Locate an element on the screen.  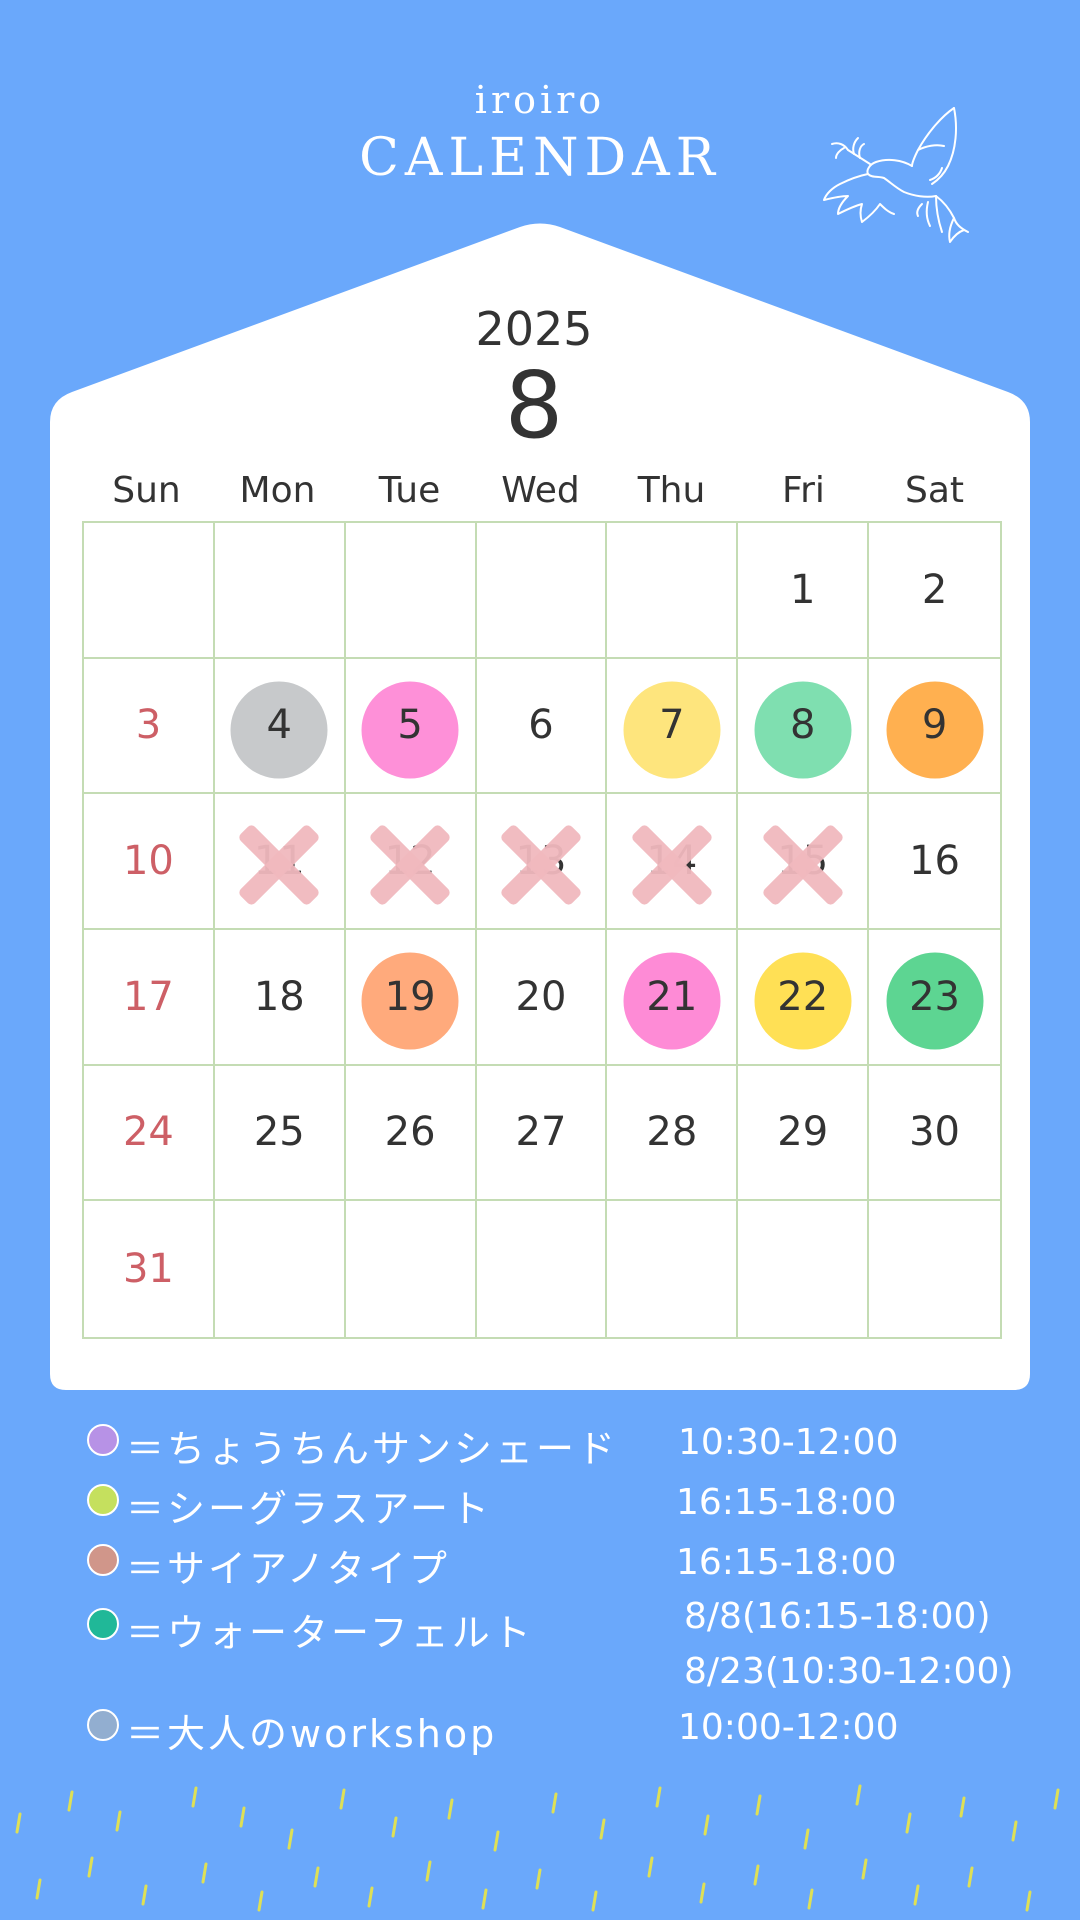
legend-time-chochin: 10:30-12:00 is located at coordinates (788, 1442).